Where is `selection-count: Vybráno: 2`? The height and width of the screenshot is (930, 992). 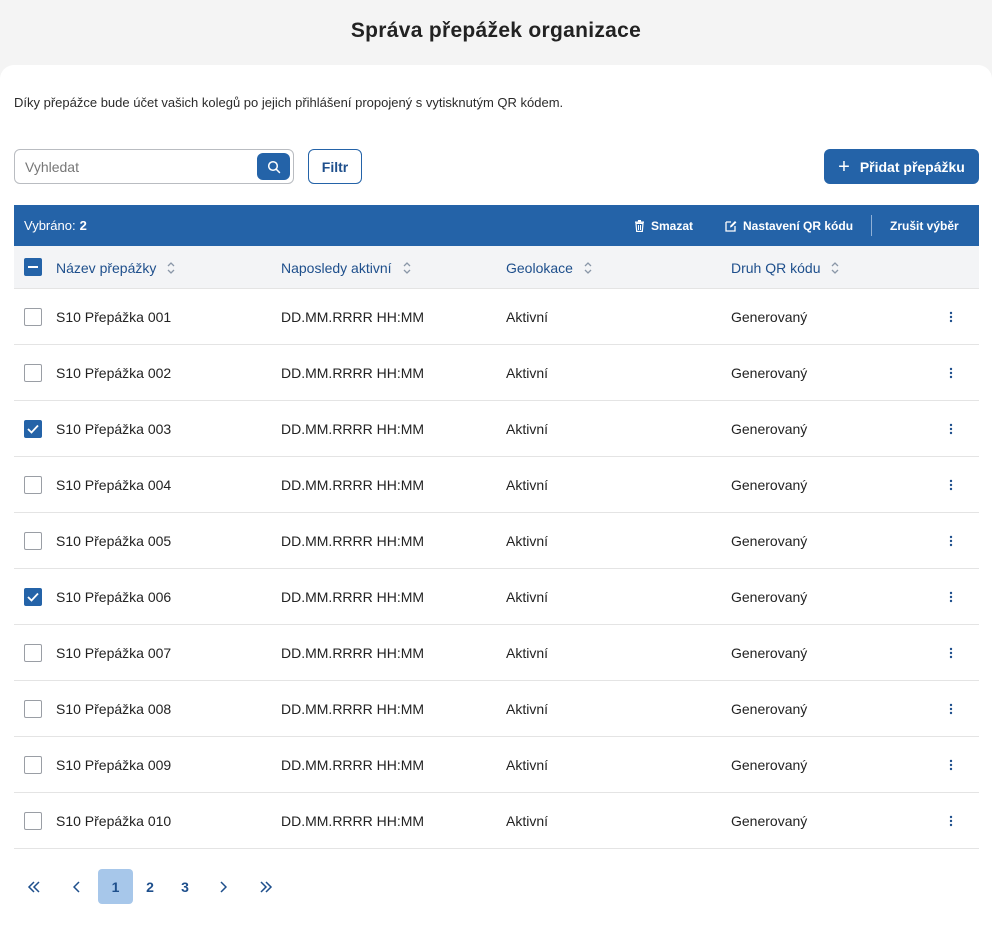 selection-count: Vybráno: 2 is located at coordinates (55, 225).